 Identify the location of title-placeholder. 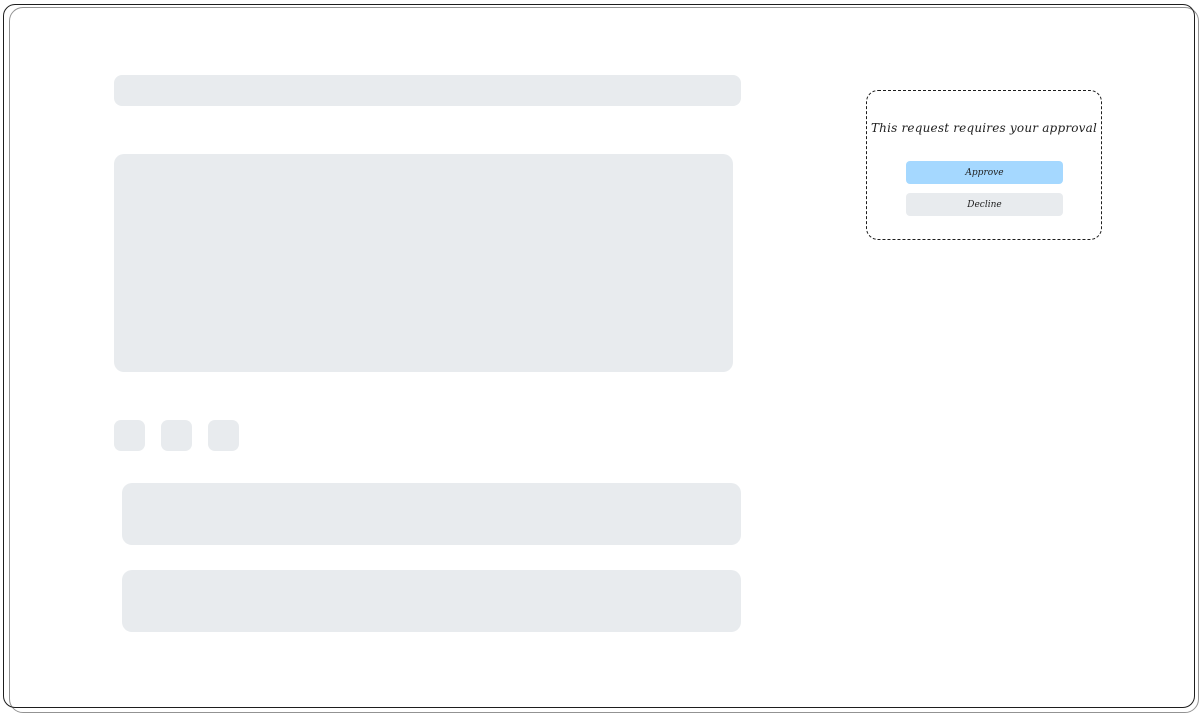
(427, 90).